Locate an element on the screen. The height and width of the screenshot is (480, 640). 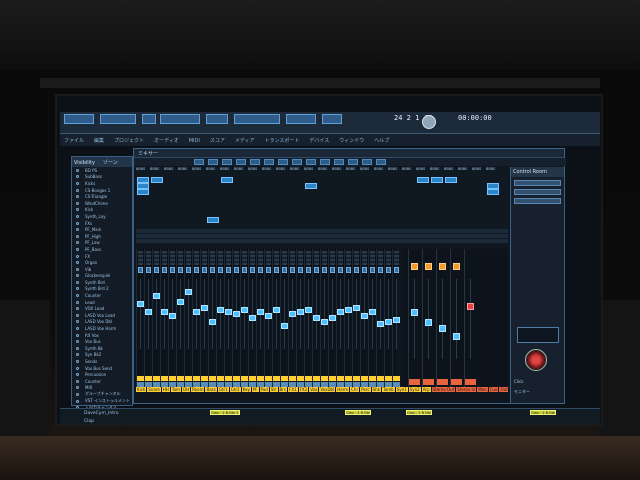
channel-name: Gtr2 is located at coordinates (235, 389).